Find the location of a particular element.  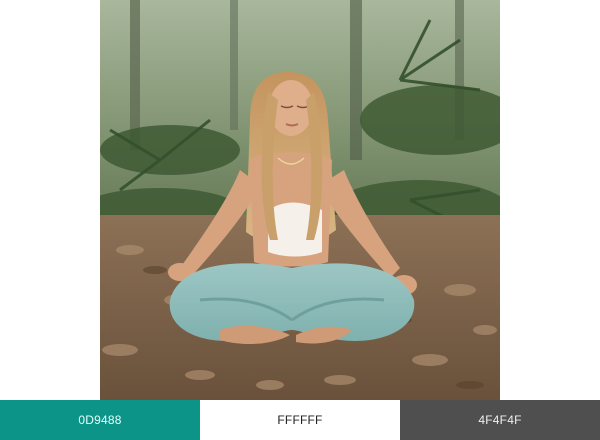

color-palette-bar: 0D9488 FFFFFF 4F4F4F is located at coordinates (300, 420).